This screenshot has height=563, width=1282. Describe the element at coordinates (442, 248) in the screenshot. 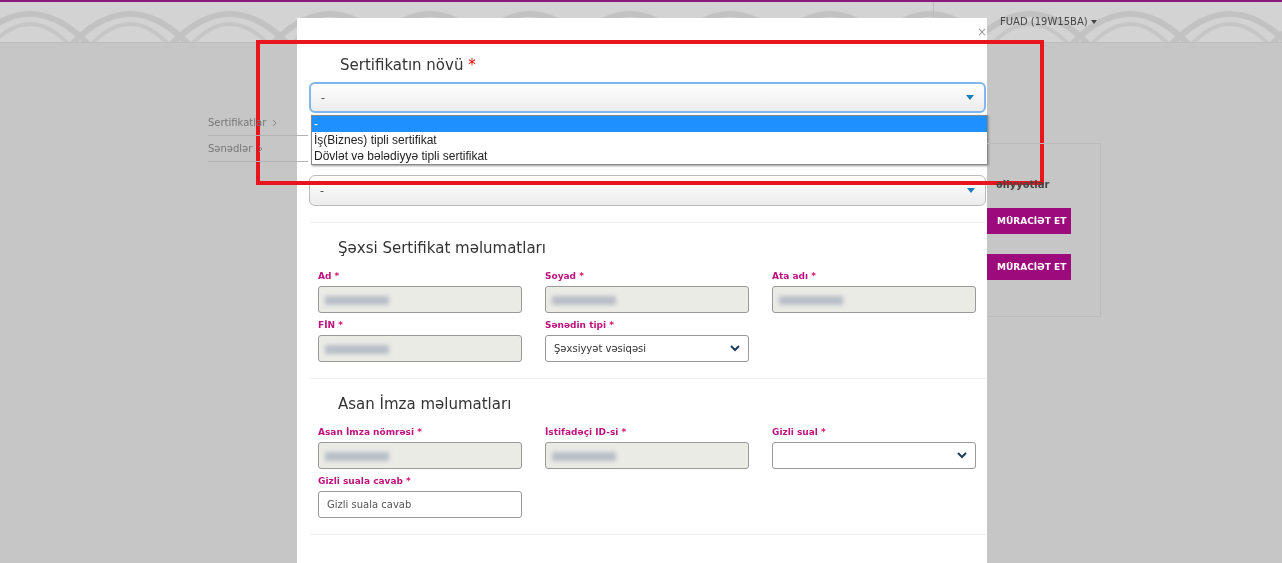

I see `section-title: Şəxsi Sertifikat məlumatları` at that location.